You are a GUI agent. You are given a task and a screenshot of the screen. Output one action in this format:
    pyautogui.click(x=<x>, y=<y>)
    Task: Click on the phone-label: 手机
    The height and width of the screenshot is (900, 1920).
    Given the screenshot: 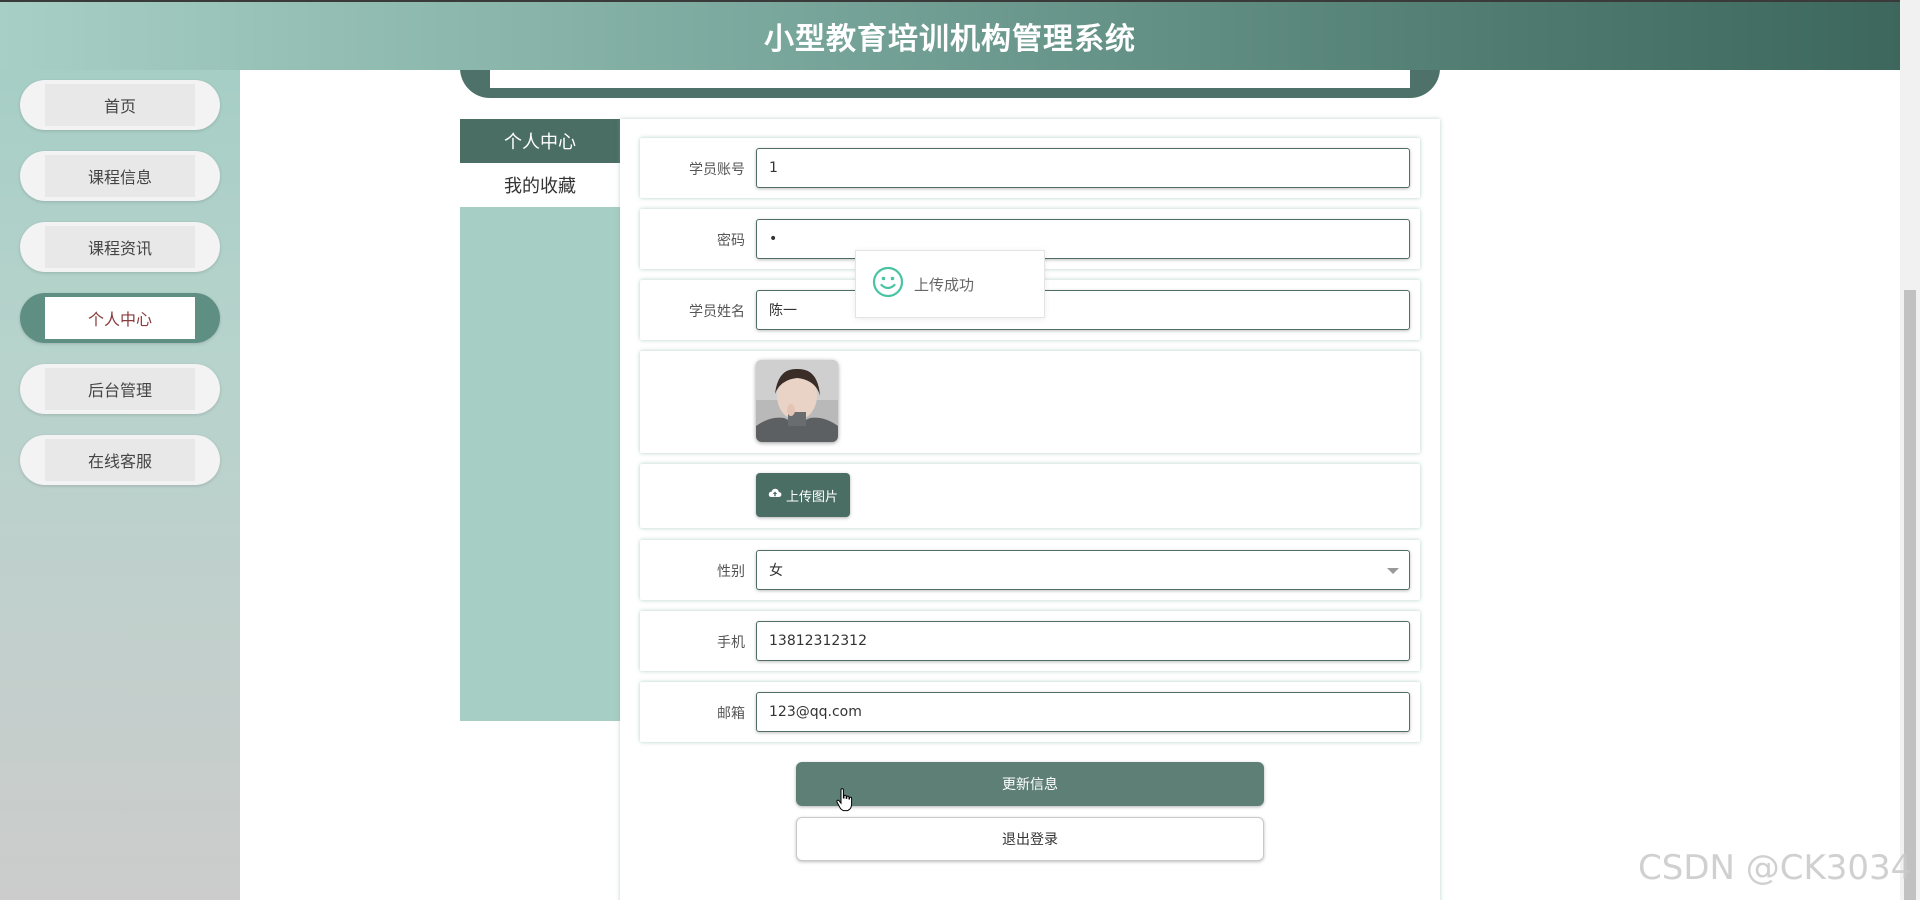 What is the action you would take?
    pyautogui.click(x=731, y=643)
    